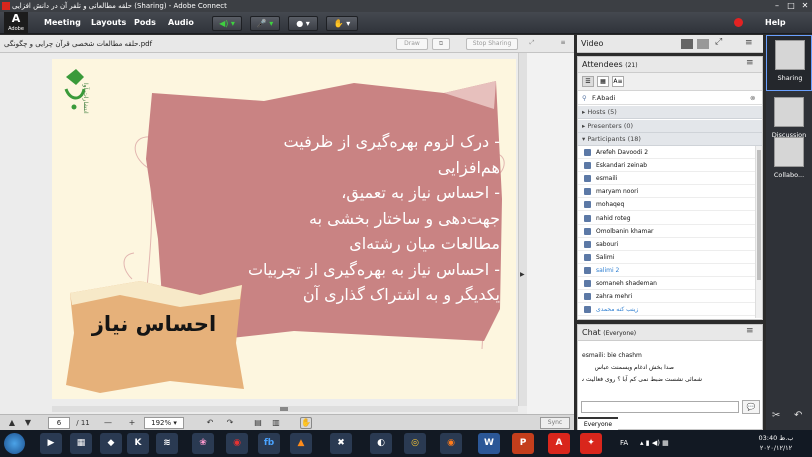  Describe the element at coordinates (789, 63) in the screenshot. I see `layout-sharing: Sharing` at that location.